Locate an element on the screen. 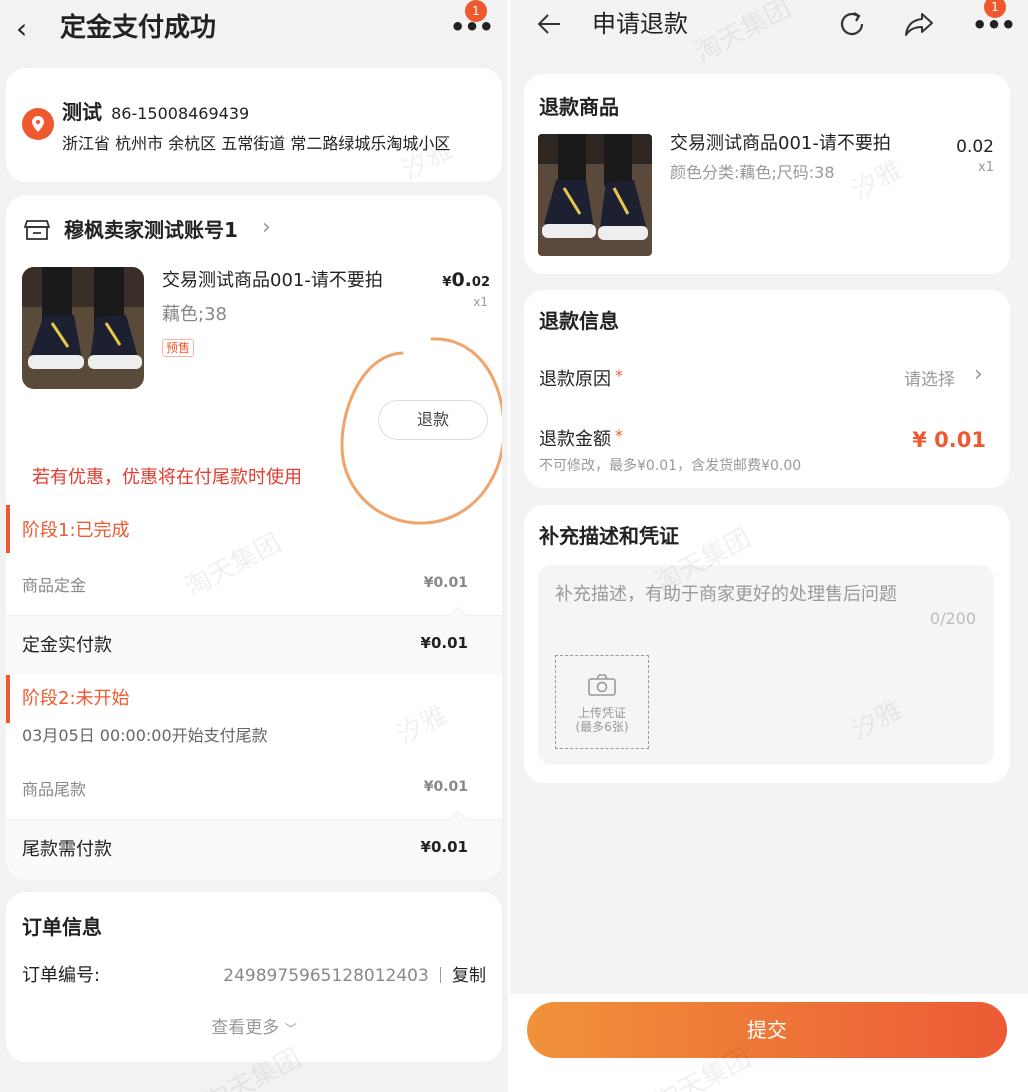 The image size is (1028, 1092). deposit-value: ¥0.01 is located at coordinates (445, 583).